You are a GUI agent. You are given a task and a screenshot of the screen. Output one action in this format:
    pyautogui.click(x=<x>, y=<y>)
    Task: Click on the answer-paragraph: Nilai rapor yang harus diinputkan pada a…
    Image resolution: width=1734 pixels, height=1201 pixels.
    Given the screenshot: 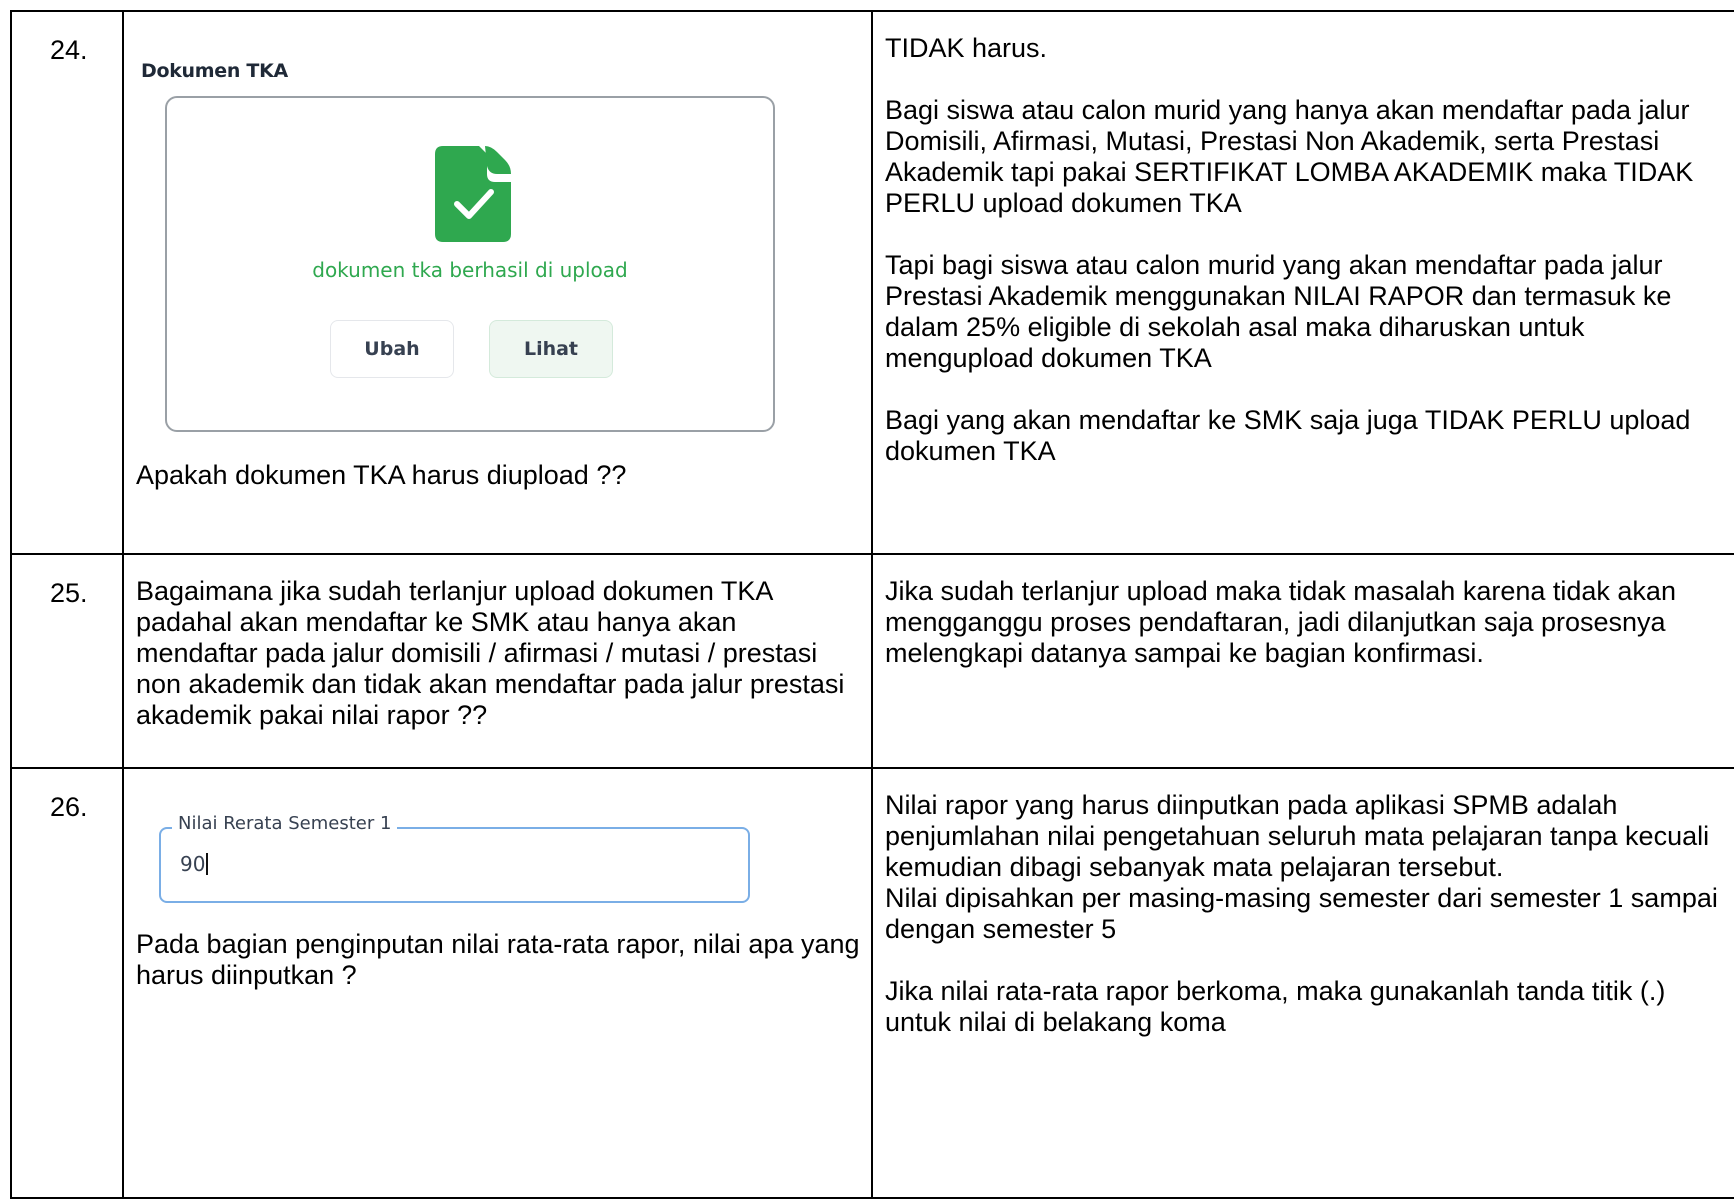 What is the action you would take?
    pyautogui.click(x=1301, y=867)
    